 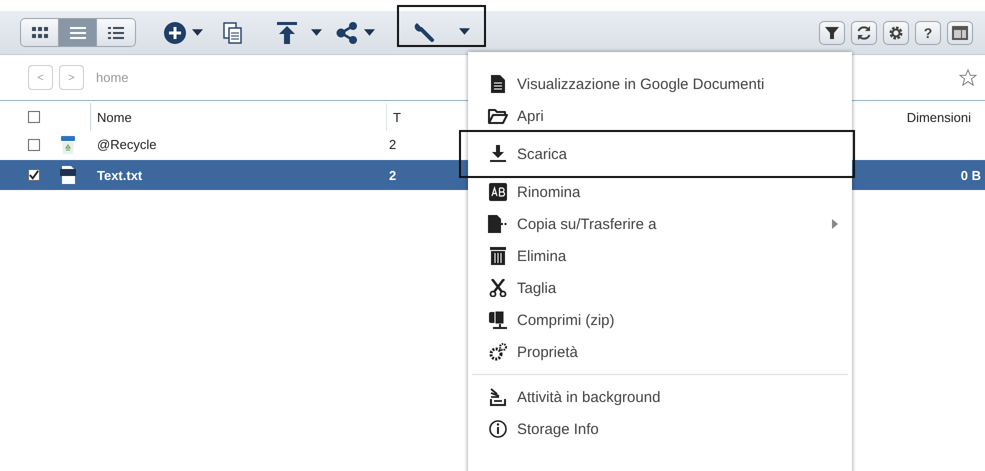 I want to click on file-name: Text.txt, so click(x=120, y=175).